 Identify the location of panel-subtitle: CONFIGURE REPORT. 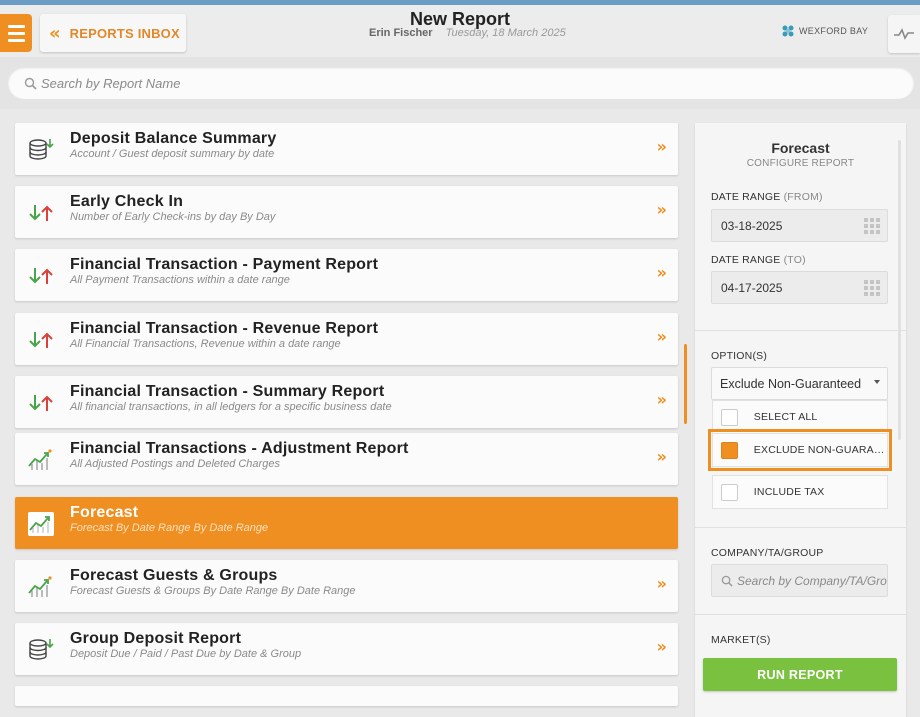
(800, 163).